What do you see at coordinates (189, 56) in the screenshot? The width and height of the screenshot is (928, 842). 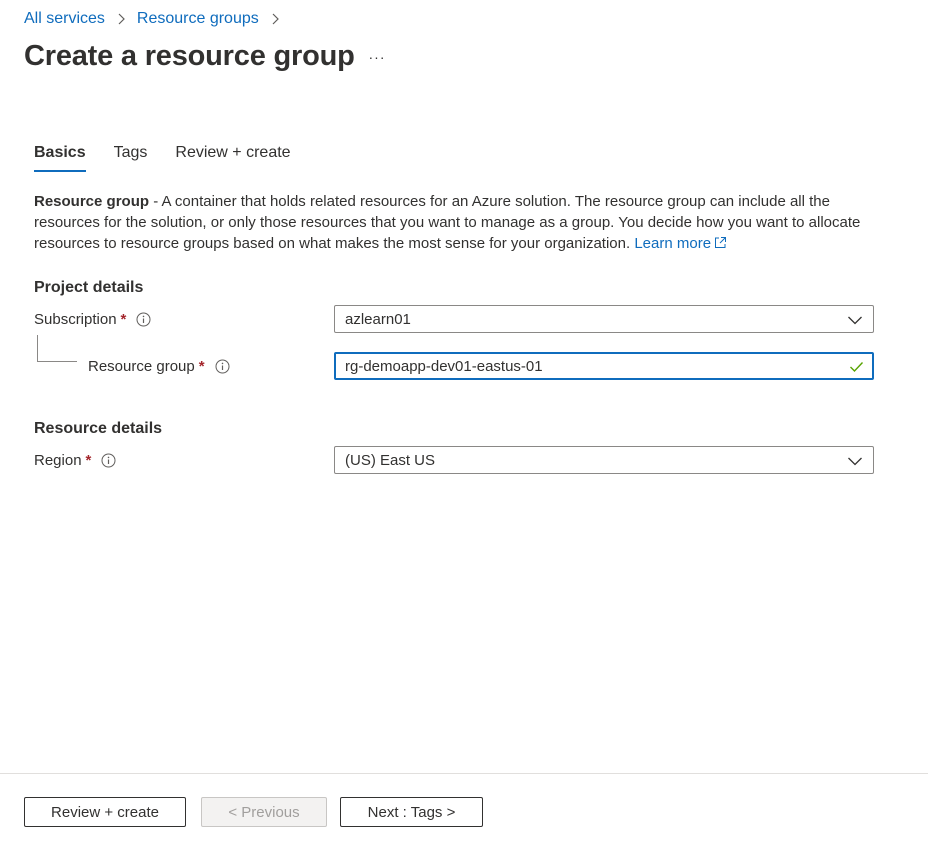 I see `page-title: Create a resource group` at bounding box center [189, 56].